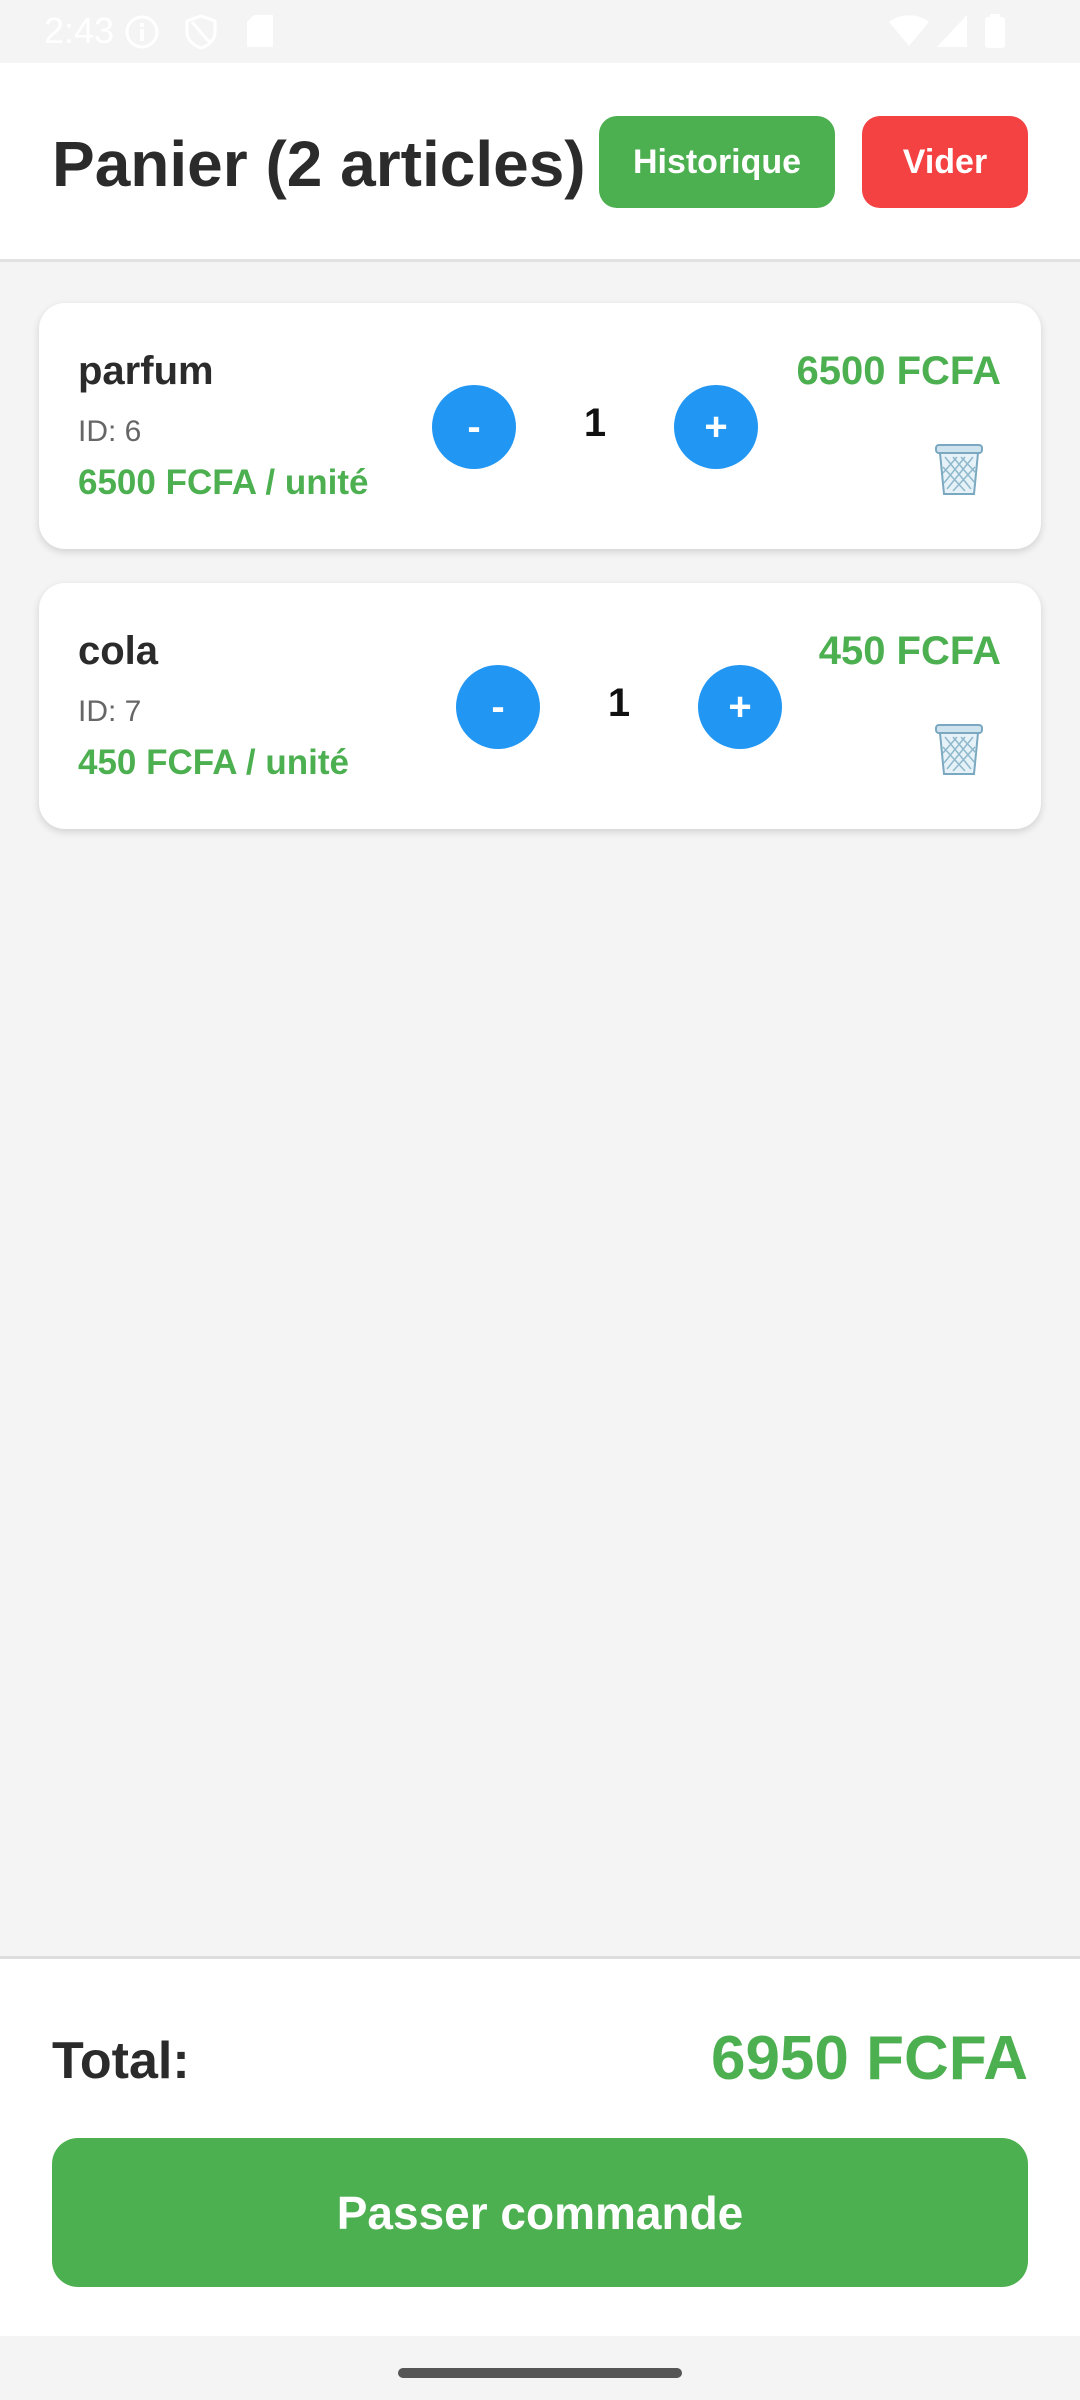  Describe the element at coordinates (142, 34) in the screenshot. I see `info-icon` at that location.